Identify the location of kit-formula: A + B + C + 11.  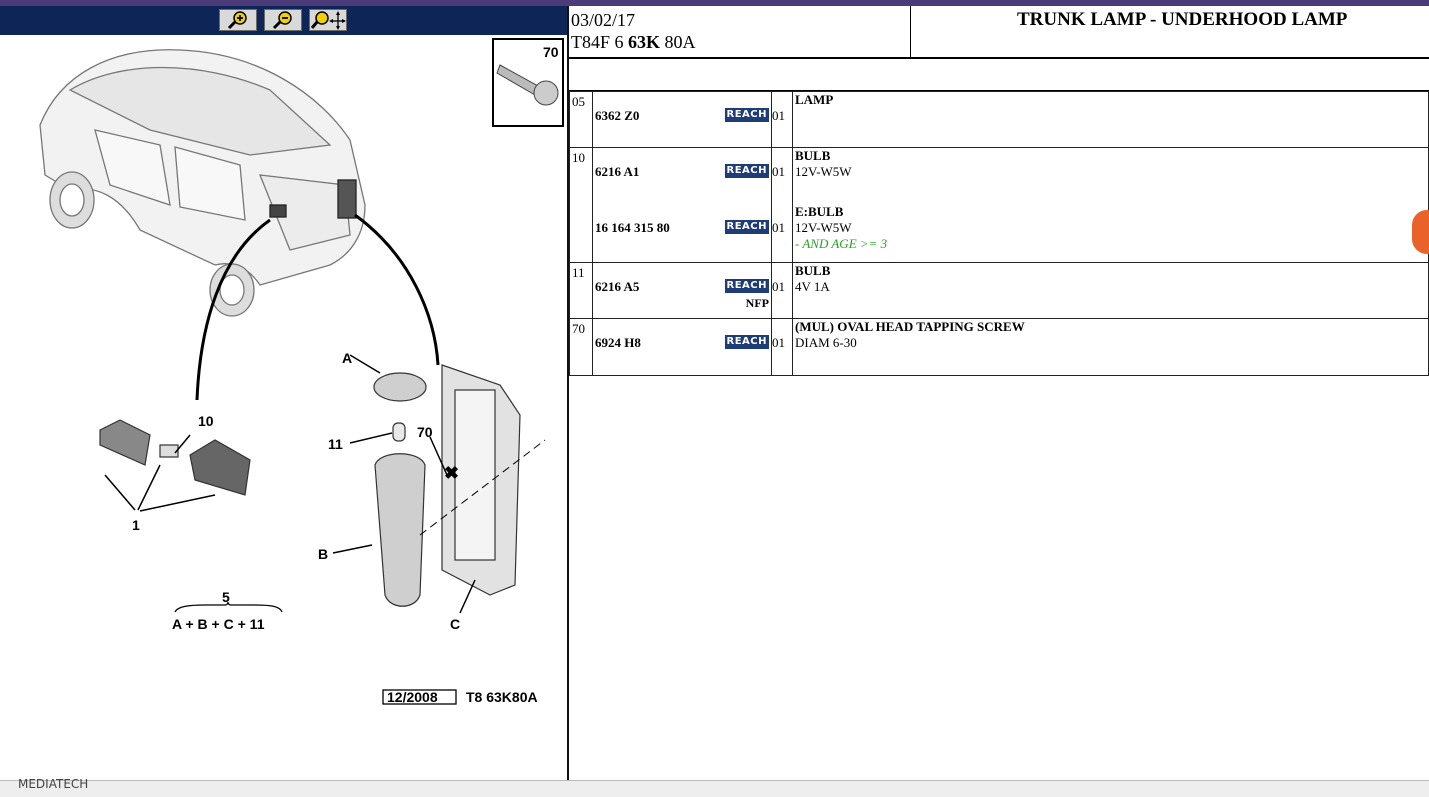
(218, 624).